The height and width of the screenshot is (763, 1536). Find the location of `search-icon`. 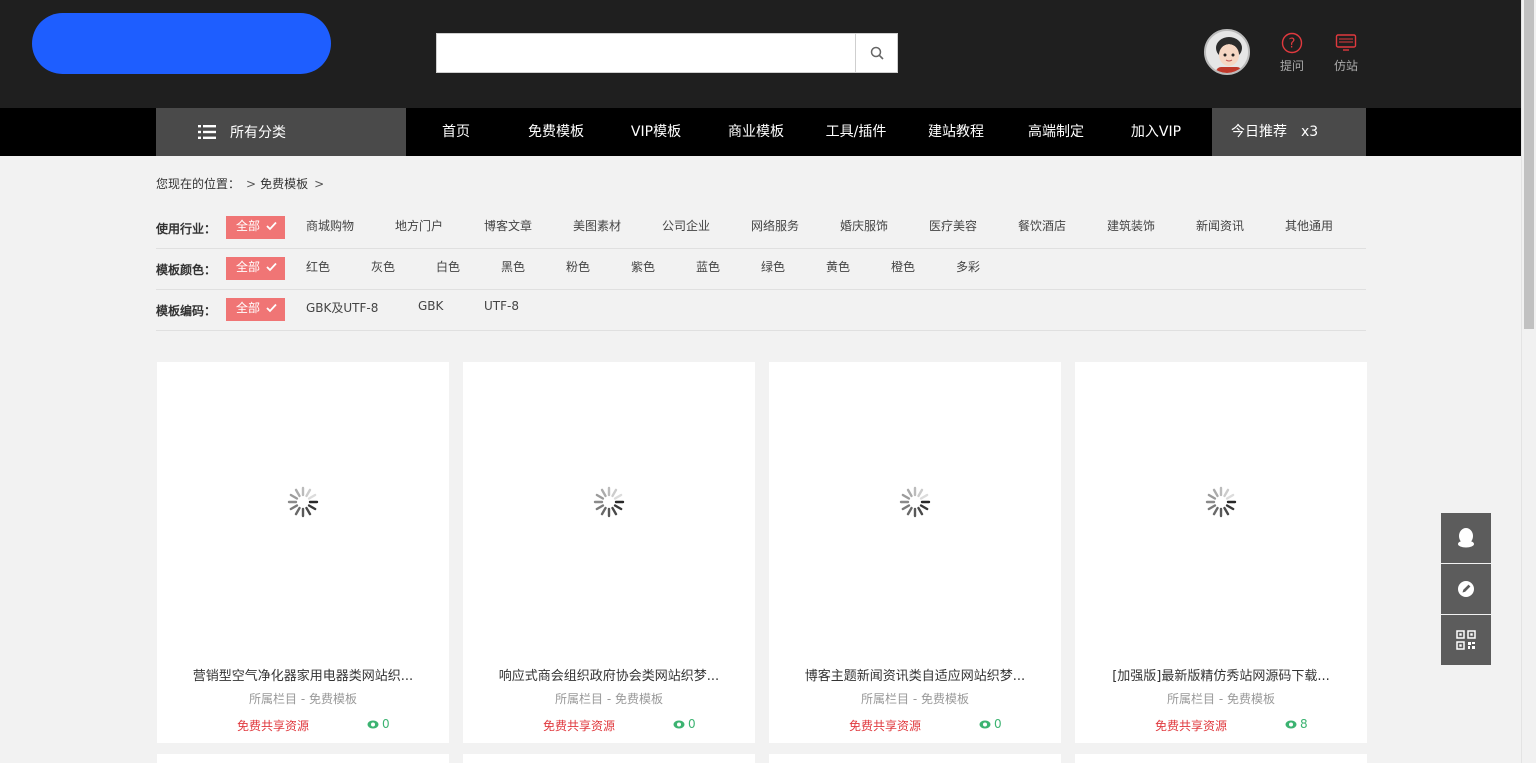

search-icon is located at coordinates (877, 53).